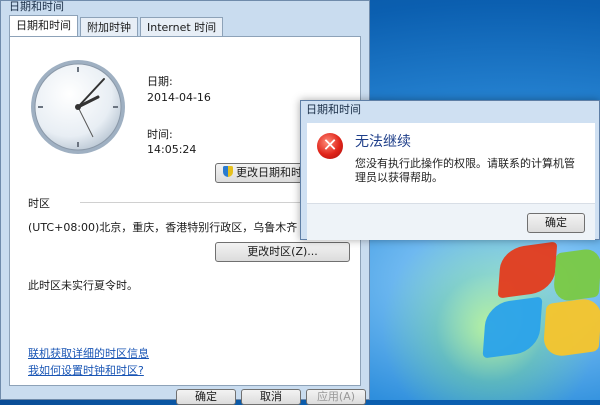  Describe the element at coordinates (182, 27) in the screenshot. I see `tab-internet-time: Internet 时间` at that location.